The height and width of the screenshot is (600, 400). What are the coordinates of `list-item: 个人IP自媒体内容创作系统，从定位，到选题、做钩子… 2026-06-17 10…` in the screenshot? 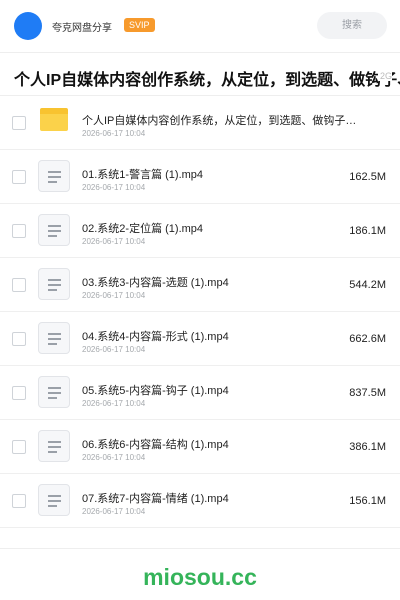 It's located at (200, 123).